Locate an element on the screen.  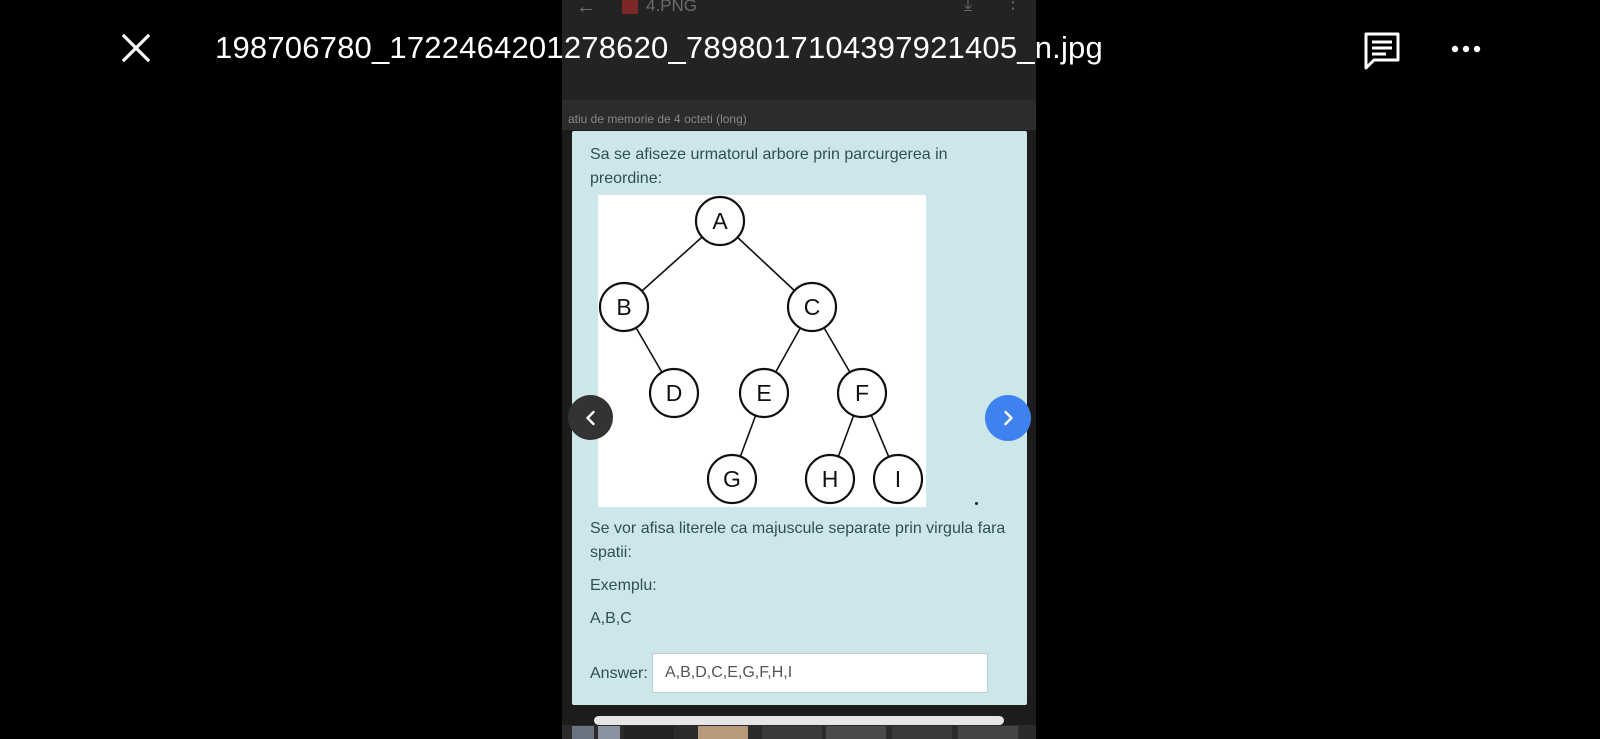
tree-edge-e-g is located at coordinates (748, 436).